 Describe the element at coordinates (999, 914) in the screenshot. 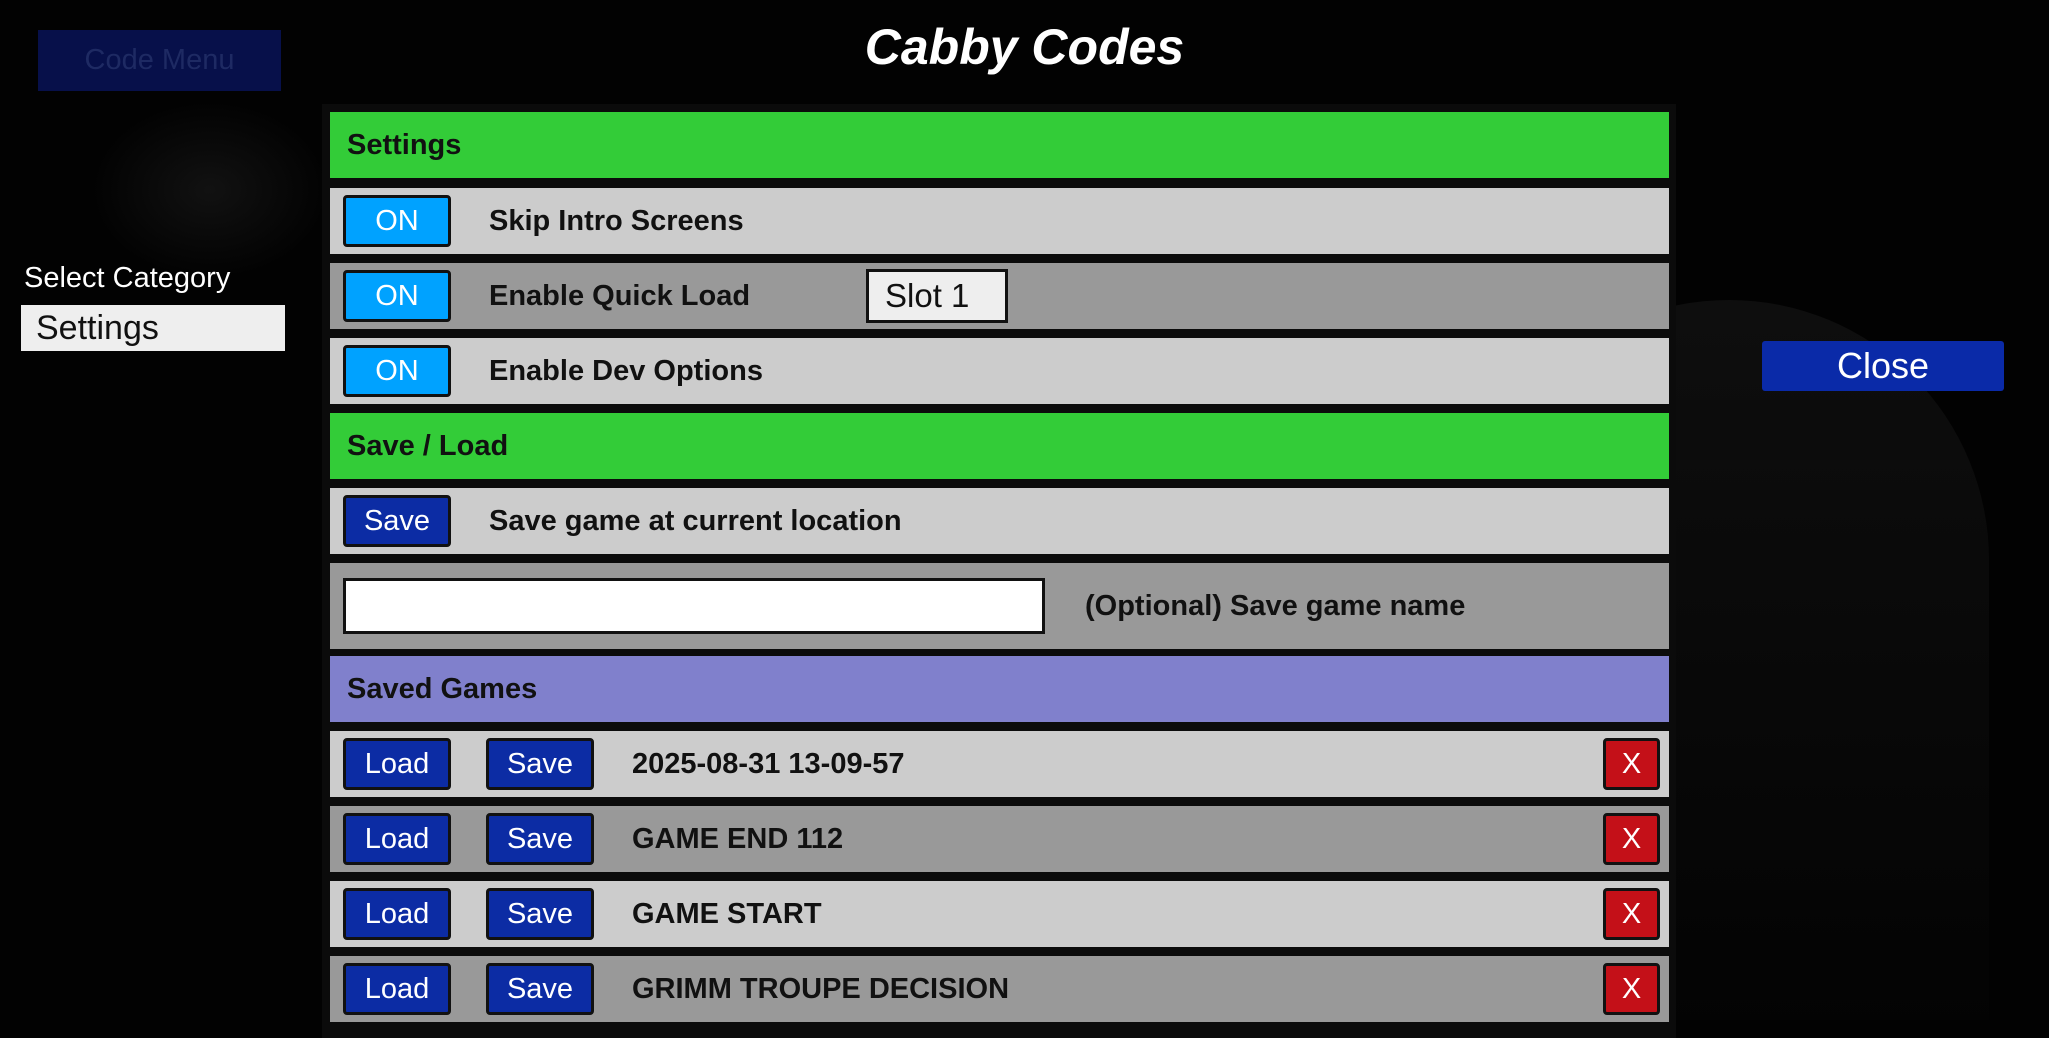

I see `saved-game-row: Load Save GAME START X` at that location.